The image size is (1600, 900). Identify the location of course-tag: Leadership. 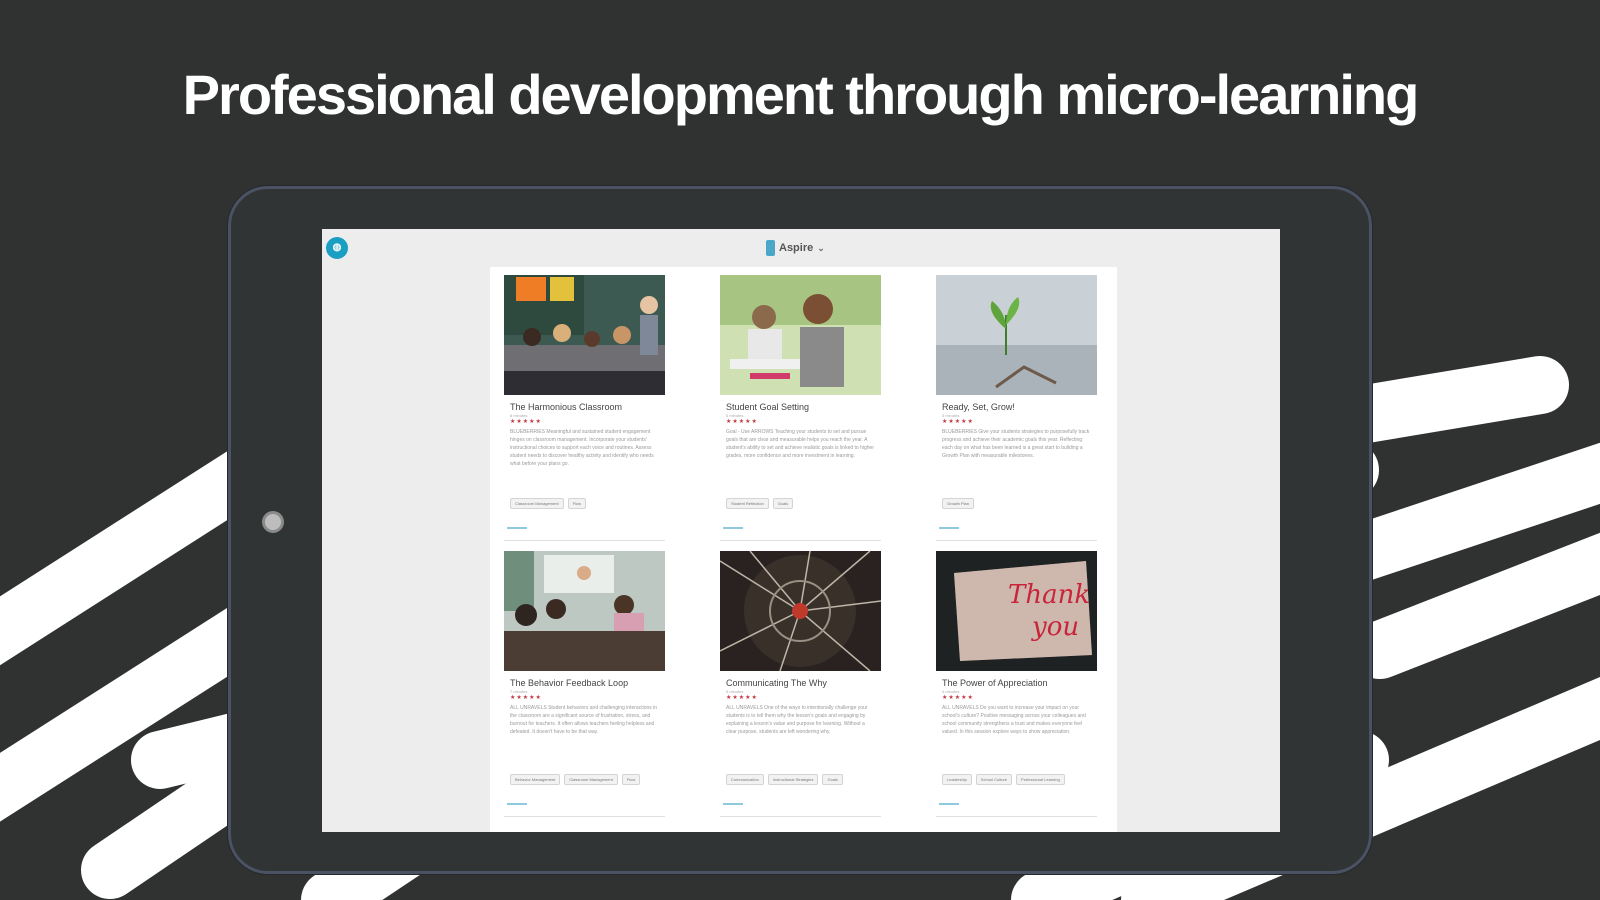
(957, 779).